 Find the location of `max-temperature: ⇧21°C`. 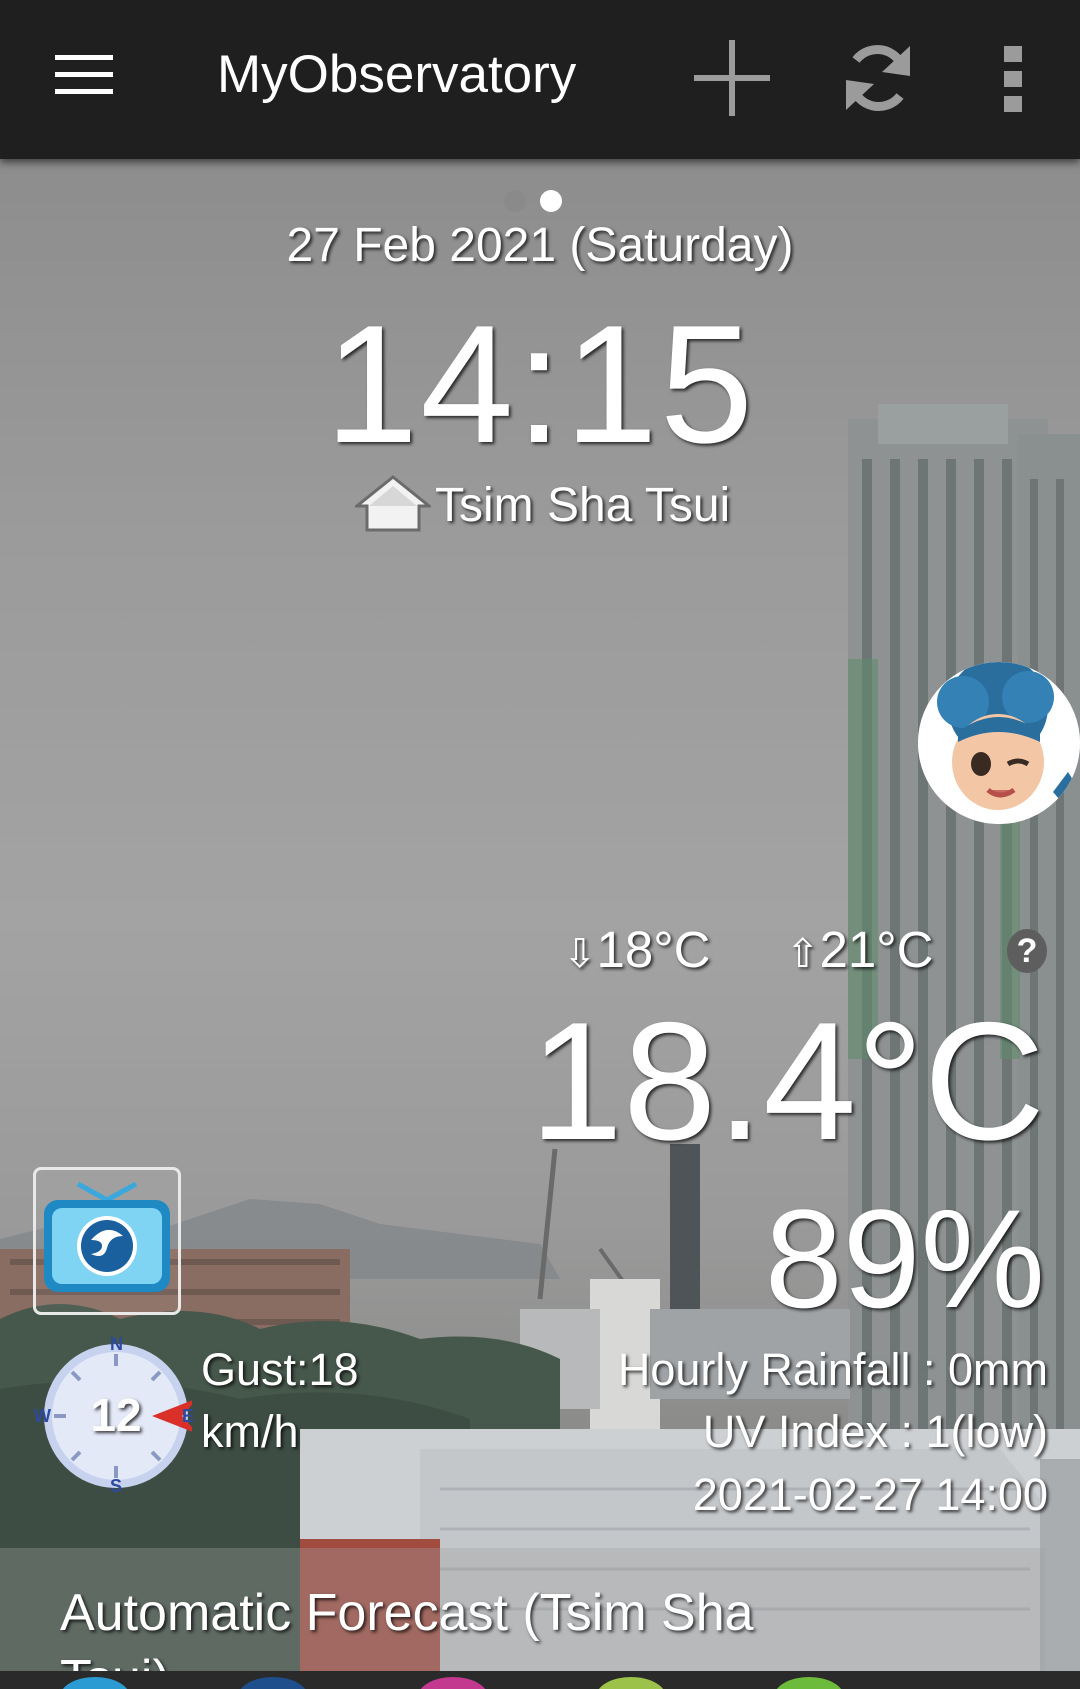

max-temperature: ⇧21°C is located at coordinates (859, 949).